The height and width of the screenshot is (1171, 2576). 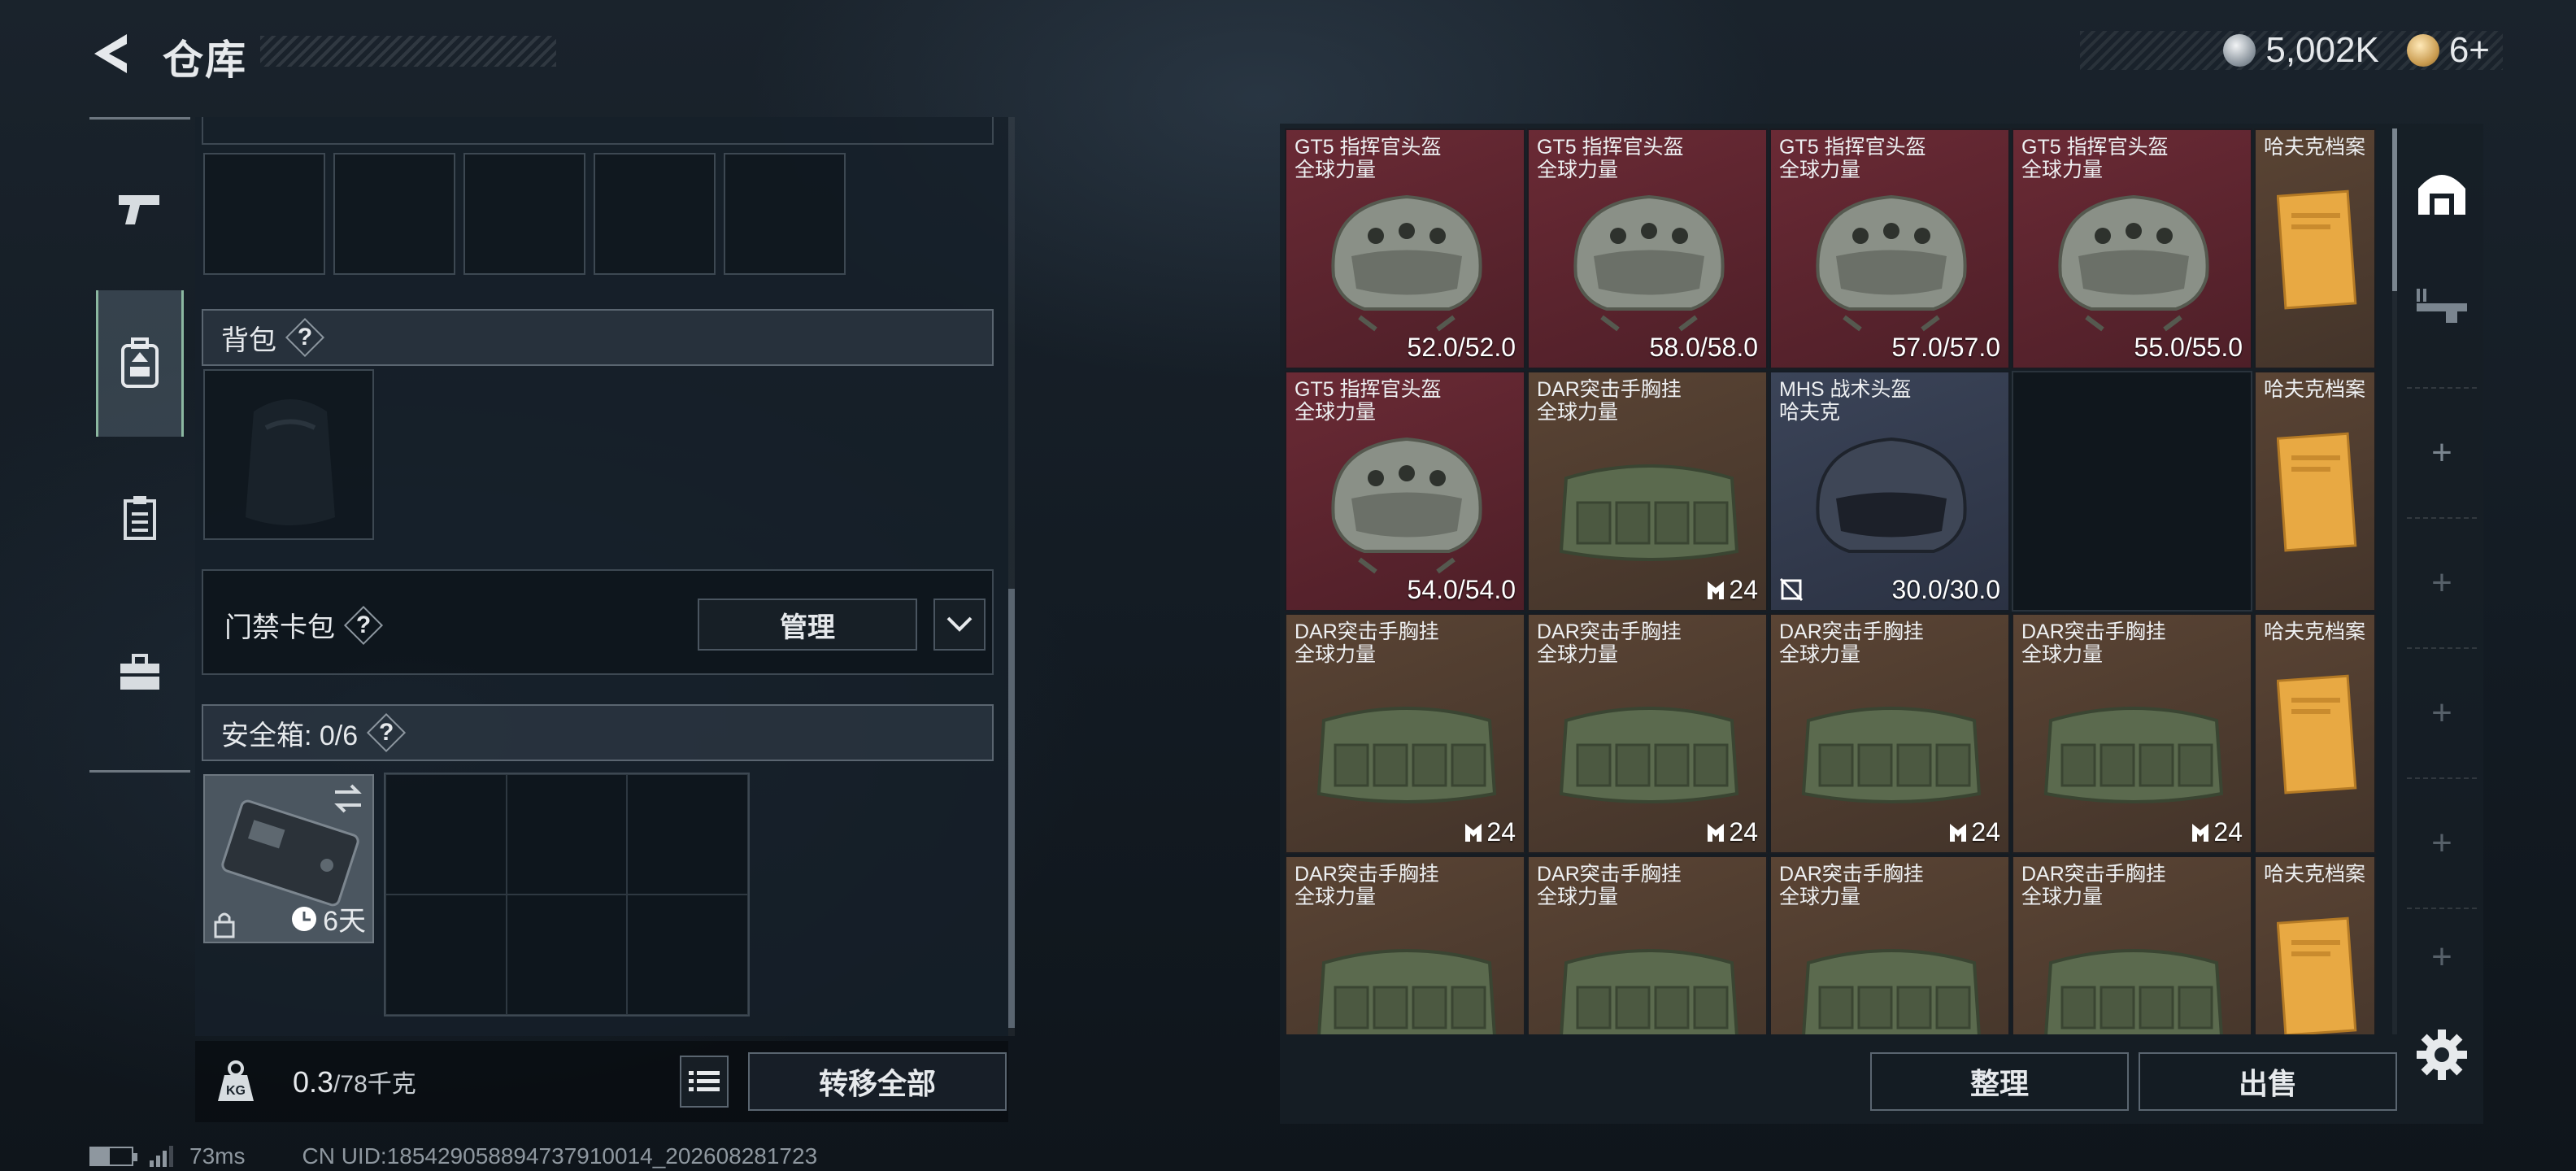 What do you see at coordinates (280, 627) in the screenshot?
I see `keycard-label: 门禁卡包` at bounding box center [280, 627].